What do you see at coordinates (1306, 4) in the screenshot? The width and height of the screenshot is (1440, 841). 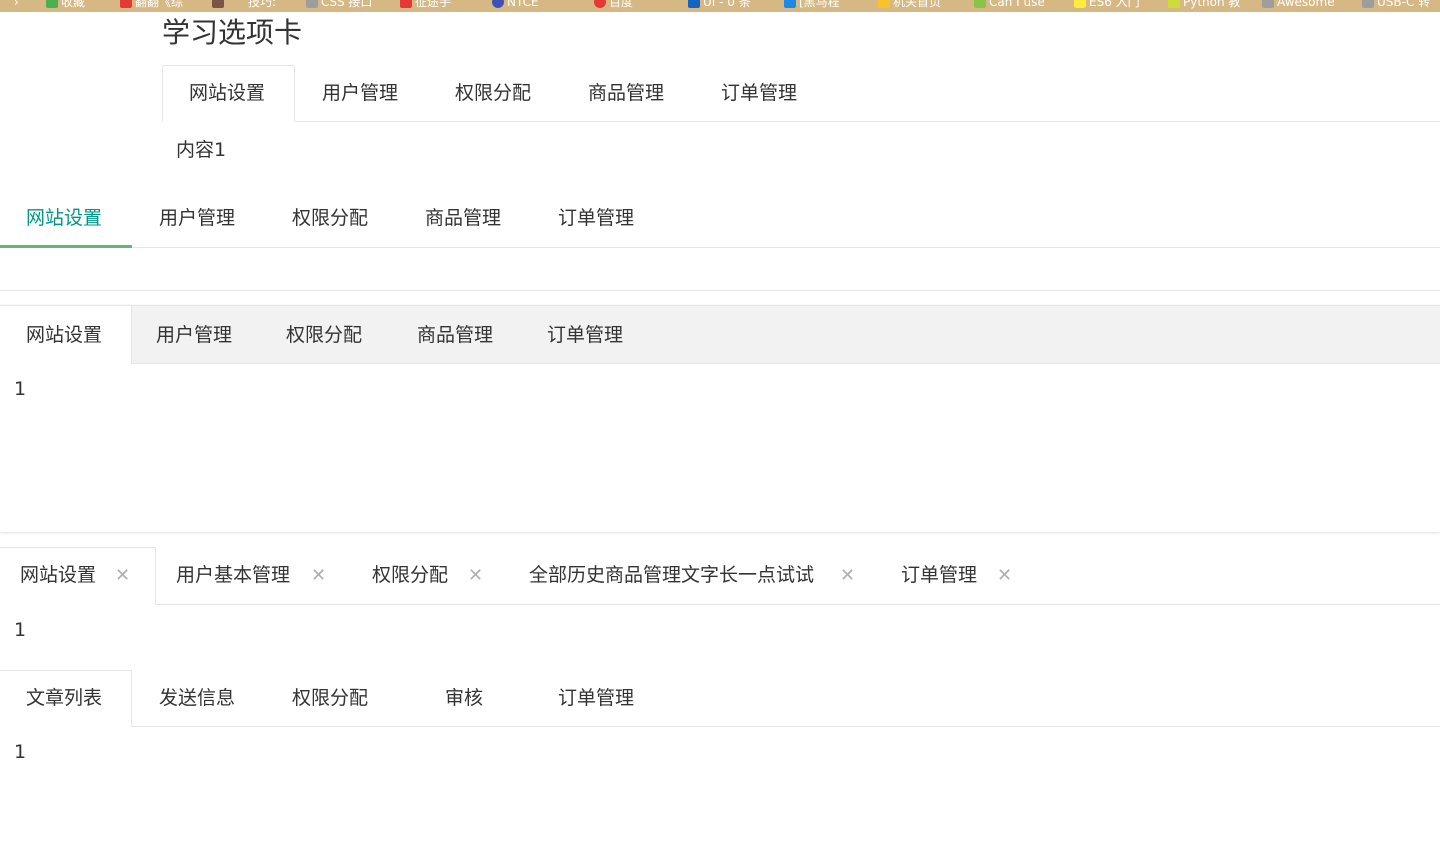 I see `bookmark-label: Awesome` at bounding box center [1306, 4].